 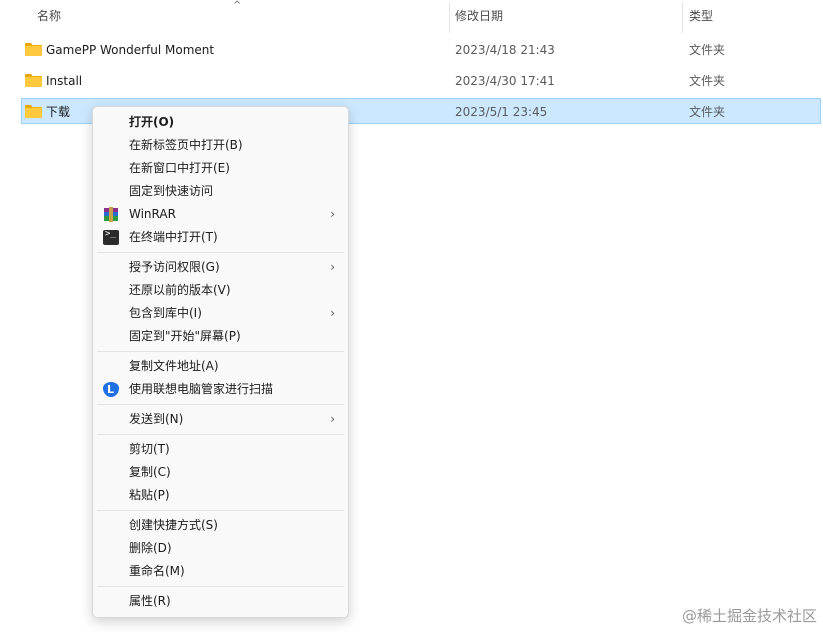 I want to click on menu-item: 发送到(N) ›, so click(x=220, y=419).